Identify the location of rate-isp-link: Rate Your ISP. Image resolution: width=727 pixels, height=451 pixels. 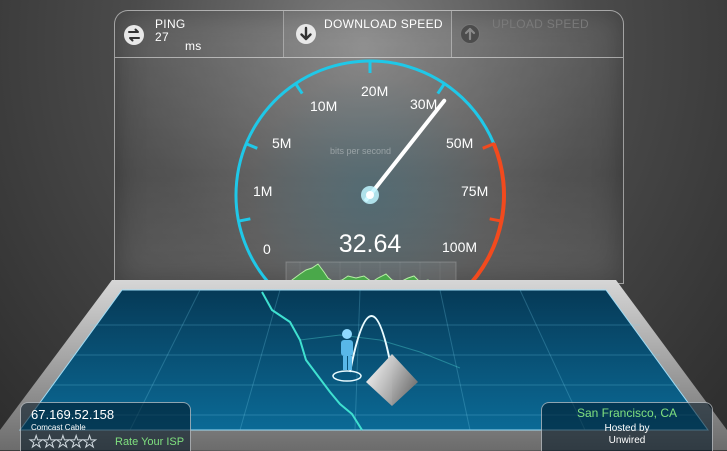
(149, 442).